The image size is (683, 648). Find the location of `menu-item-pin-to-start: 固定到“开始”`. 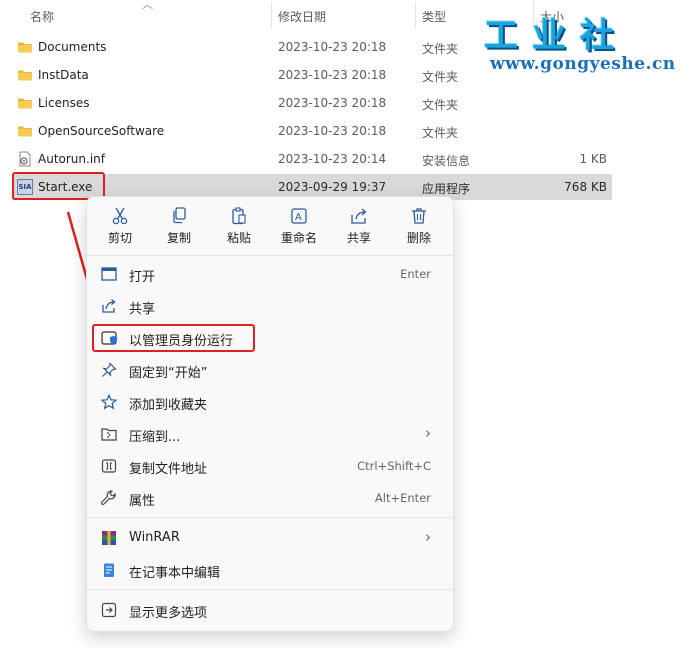

menu-item-pin-to-start: 固定到“开始” is located at coordinates (269, 370).